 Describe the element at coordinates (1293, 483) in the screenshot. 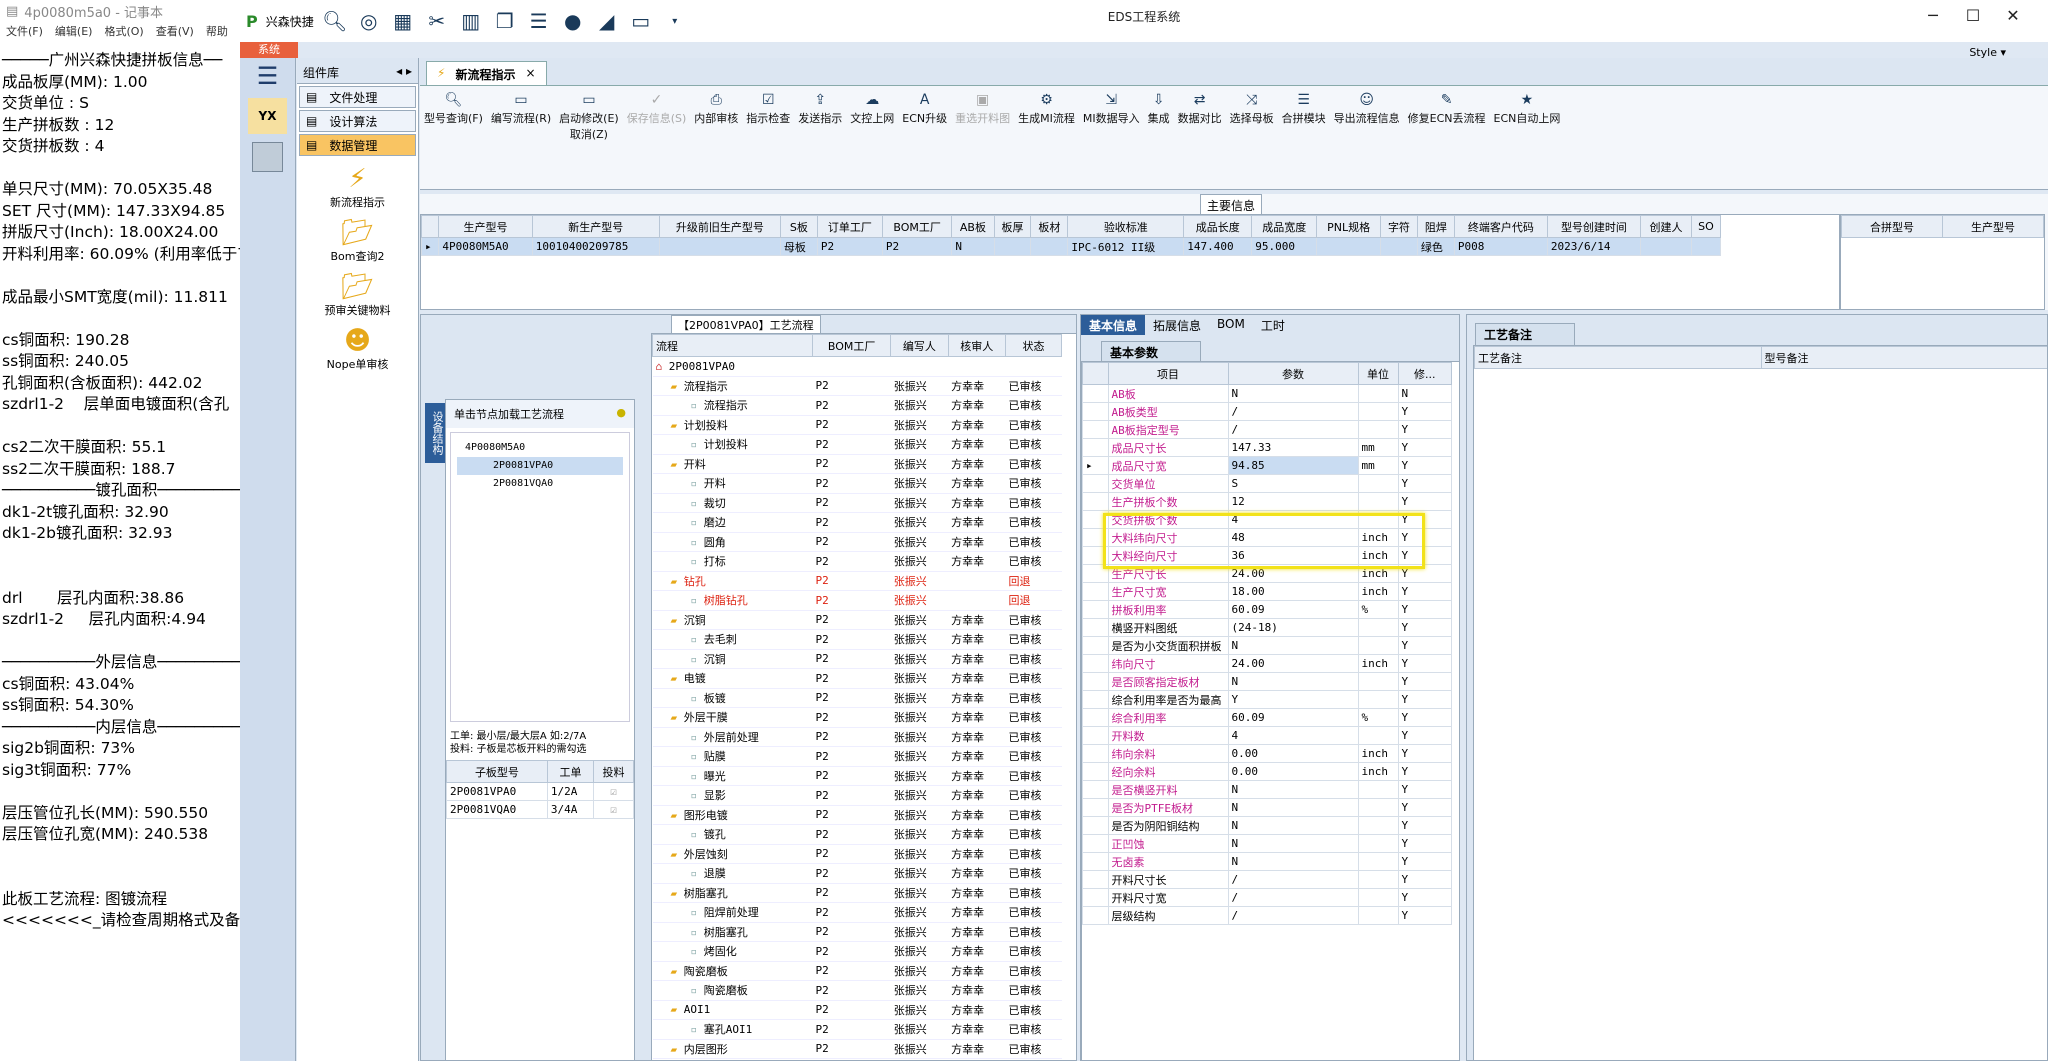

I see `cell: S` at that location.